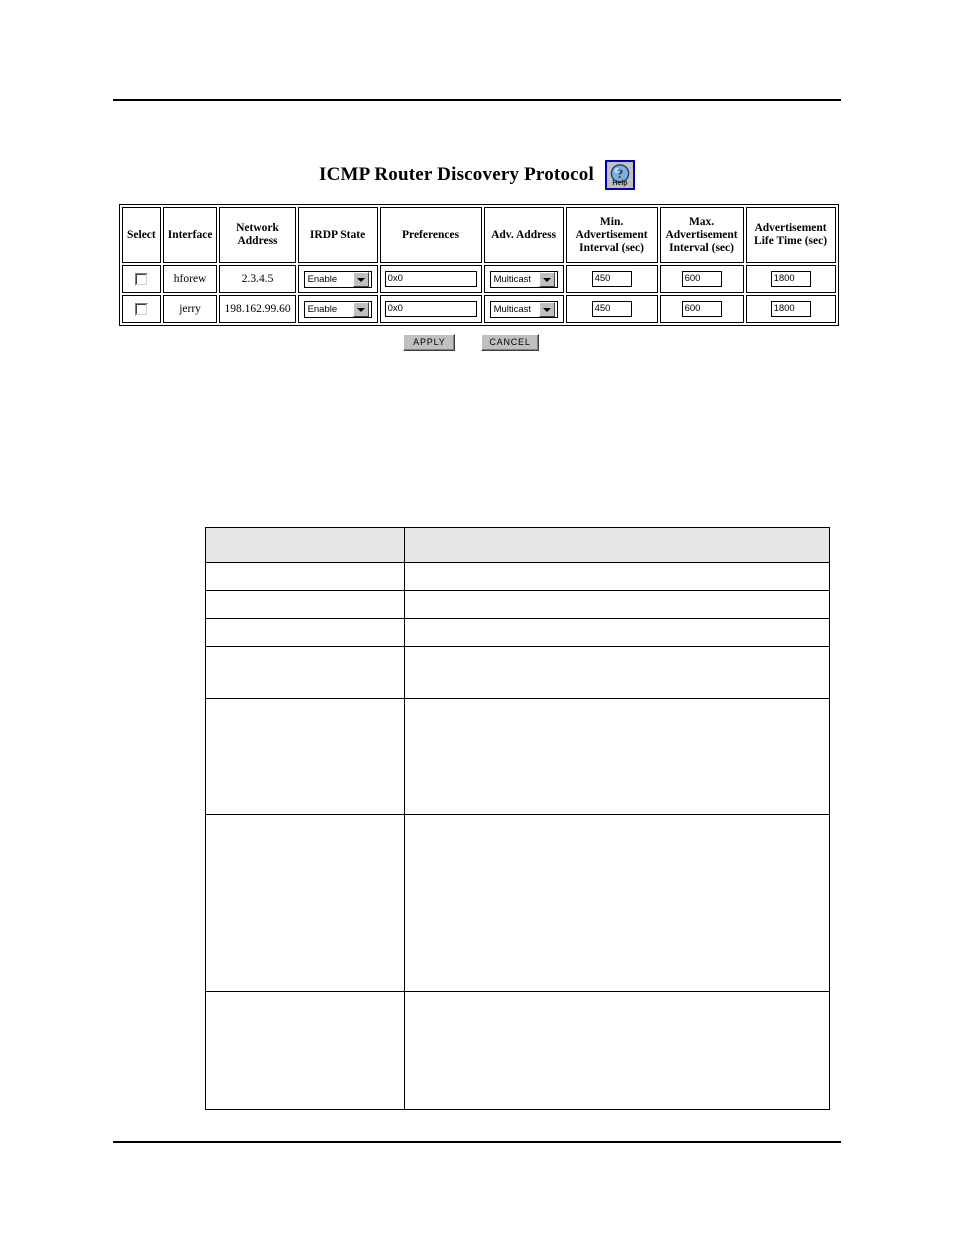  I want to click on panel-title-row: ICMP Router Discovery Protocol ? Help, so click(477, 175).